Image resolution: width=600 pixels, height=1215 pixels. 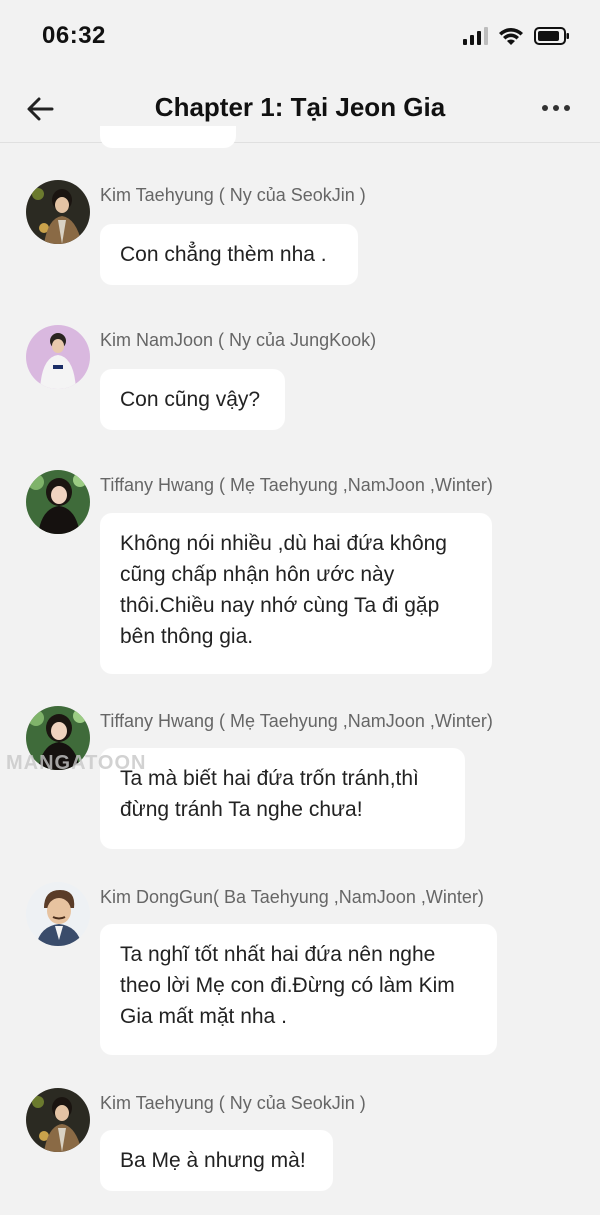 What do you see at coordinates (192, 399) in the screenshot?
I see `message-bubble: Con cũng vậy?` at bounding box center [192, 399].